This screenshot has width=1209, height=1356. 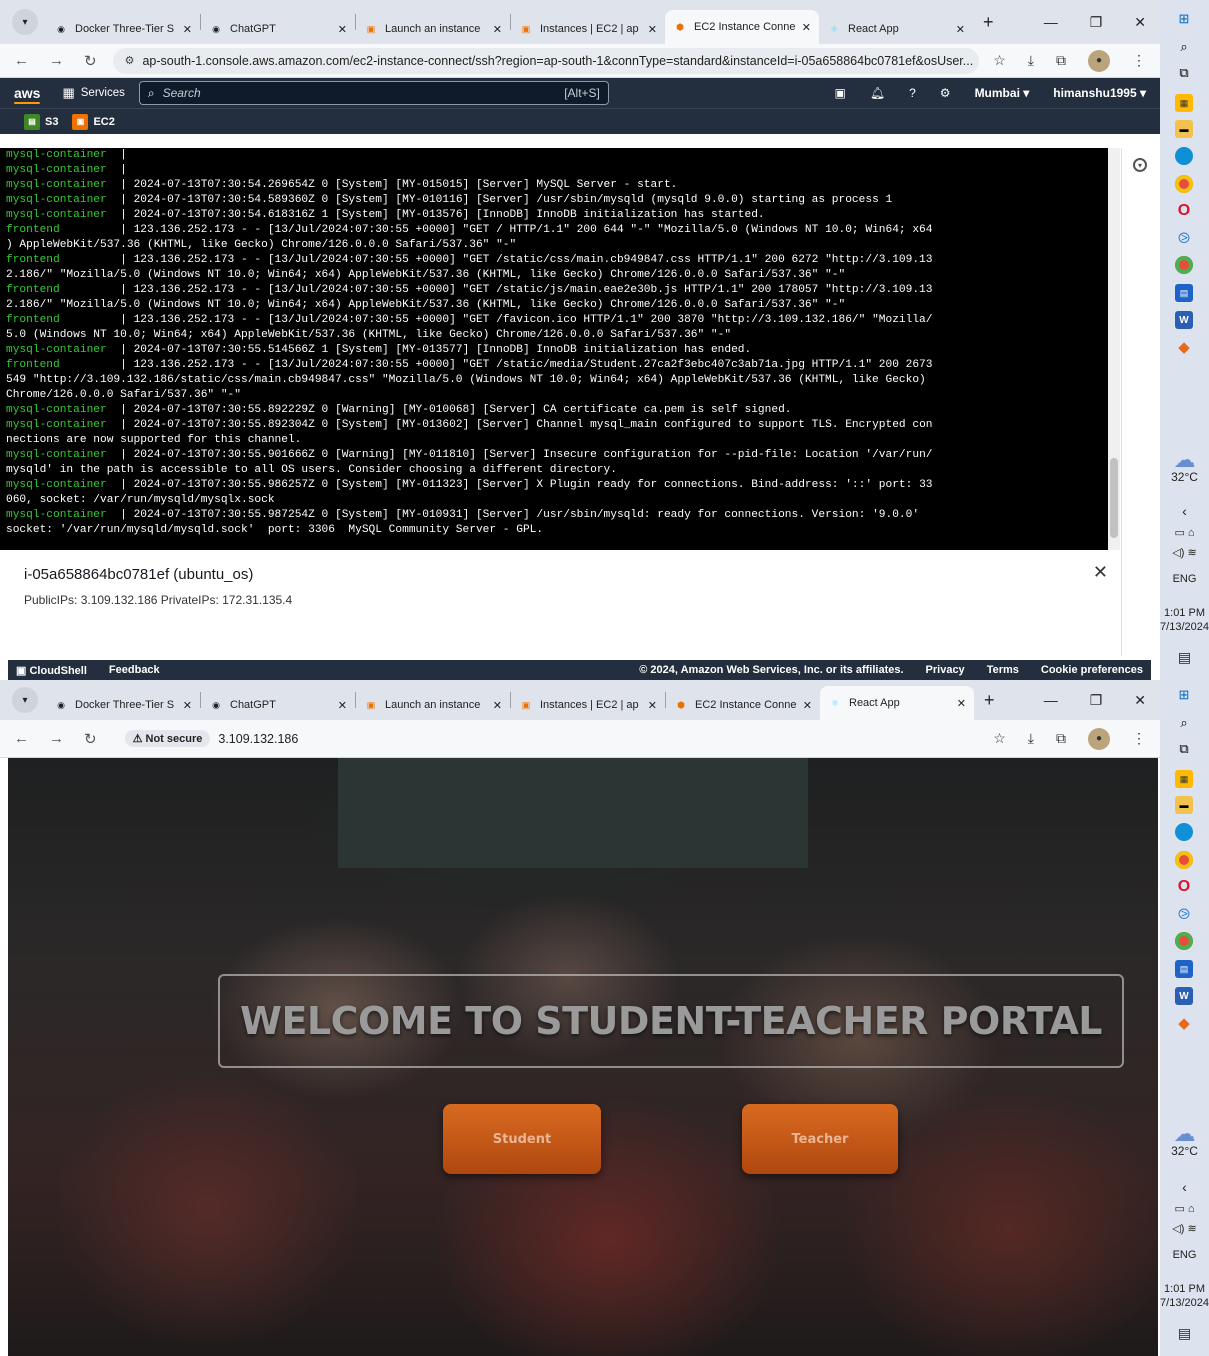 I want to click on terms-link: Terms, so click(x=1003, y=670).